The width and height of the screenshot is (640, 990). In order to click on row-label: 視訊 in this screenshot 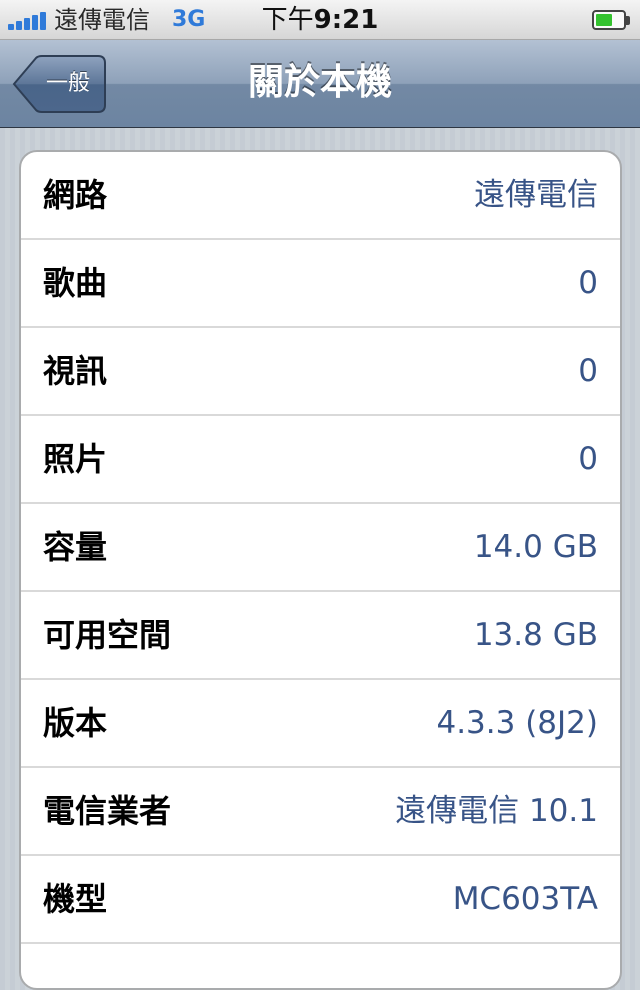, I will do `click(75, 371)`.